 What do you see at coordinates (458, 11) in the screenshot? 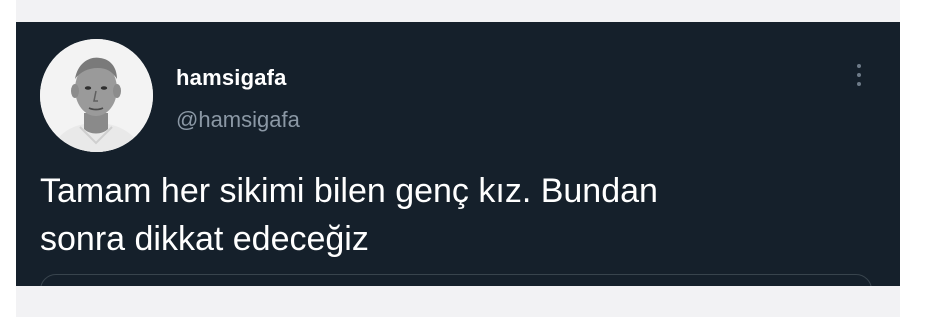
I see `top-background-strip` at bounding box center [458, 11].